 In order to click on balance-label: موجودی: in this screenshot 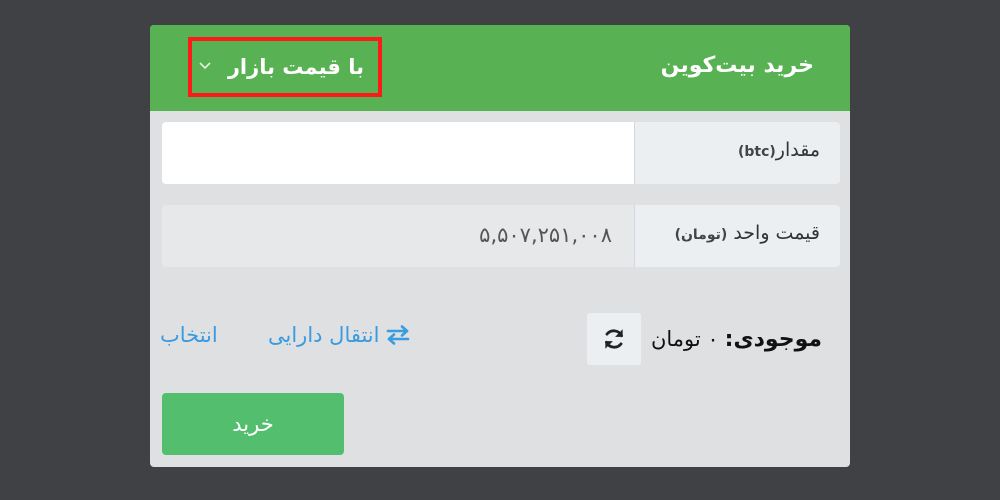, I will do `click(773, 339)`.